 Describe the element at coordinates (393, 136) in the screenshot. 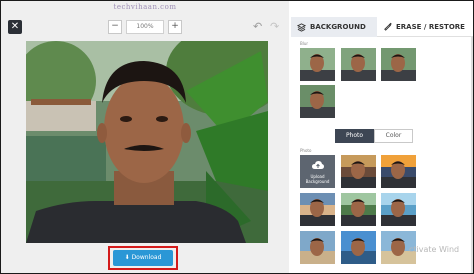

I see `toggle-color: Color` at that location.